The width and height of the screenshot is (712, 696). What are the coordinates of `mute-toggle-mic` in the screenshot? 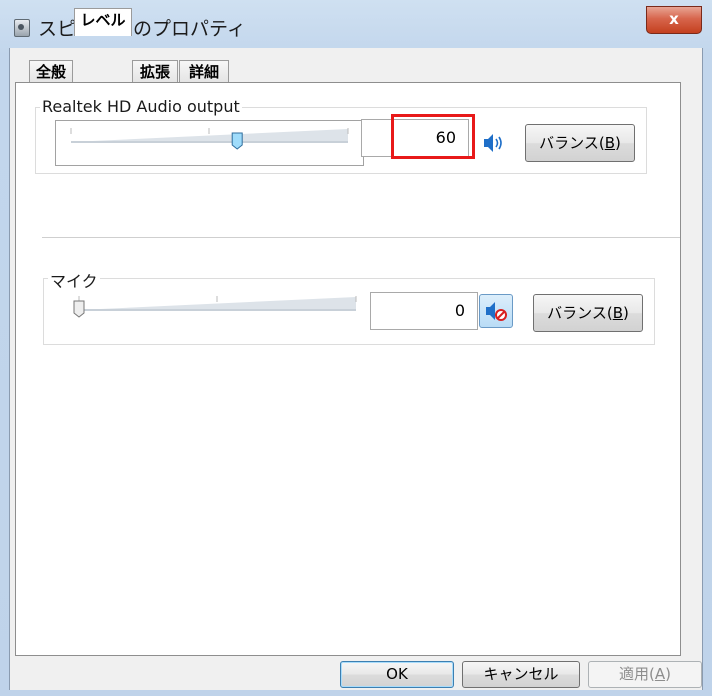 It's located at (496, 311).